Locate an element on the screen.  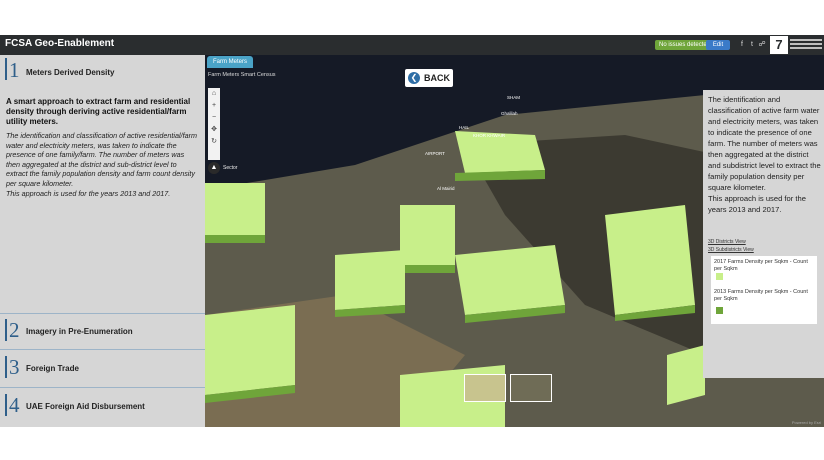
section-number: 4 is located at coordinates (14, 405).